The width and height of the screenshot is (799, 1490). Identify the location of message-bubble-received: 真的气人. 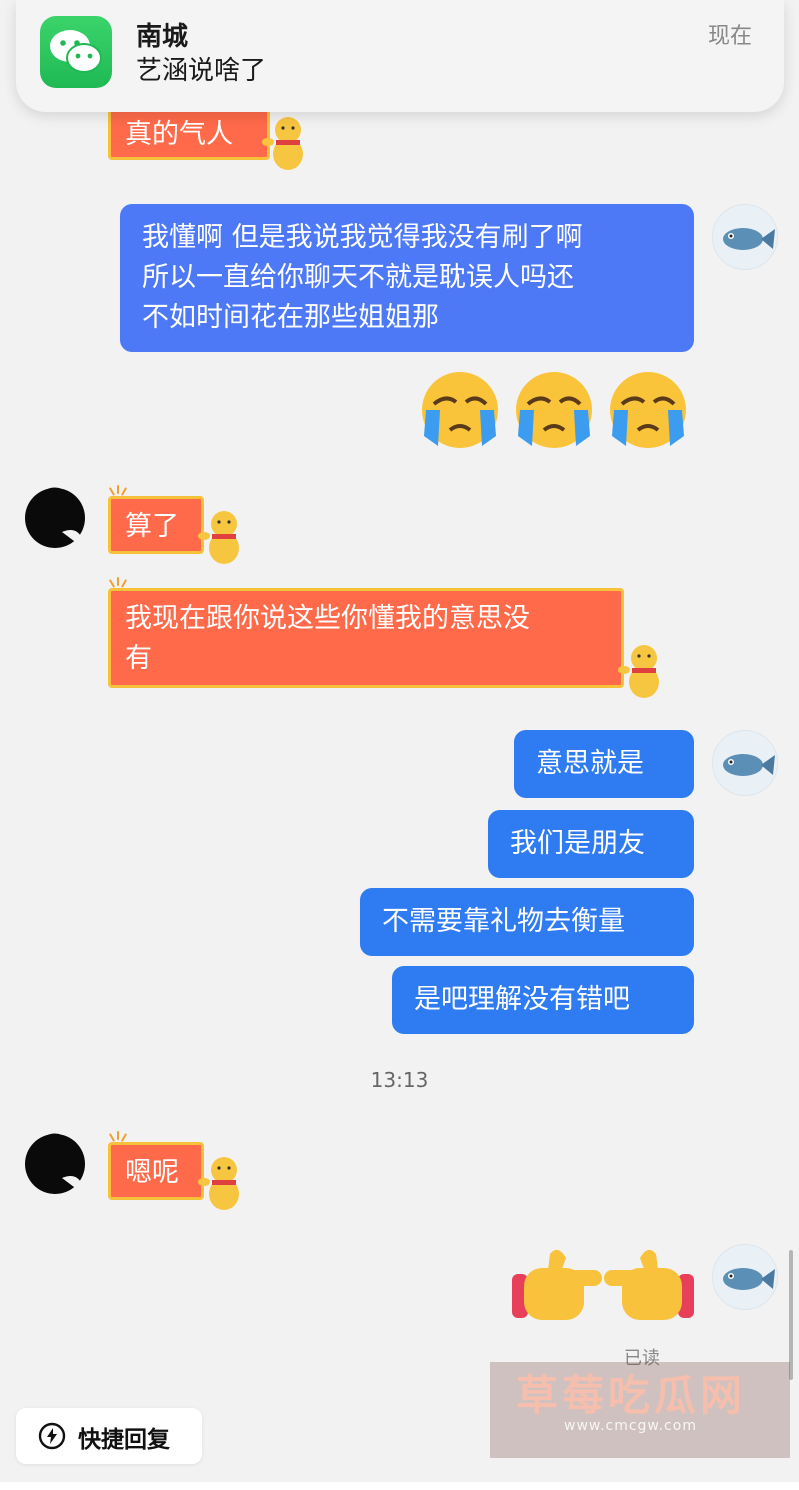
(189, 134).